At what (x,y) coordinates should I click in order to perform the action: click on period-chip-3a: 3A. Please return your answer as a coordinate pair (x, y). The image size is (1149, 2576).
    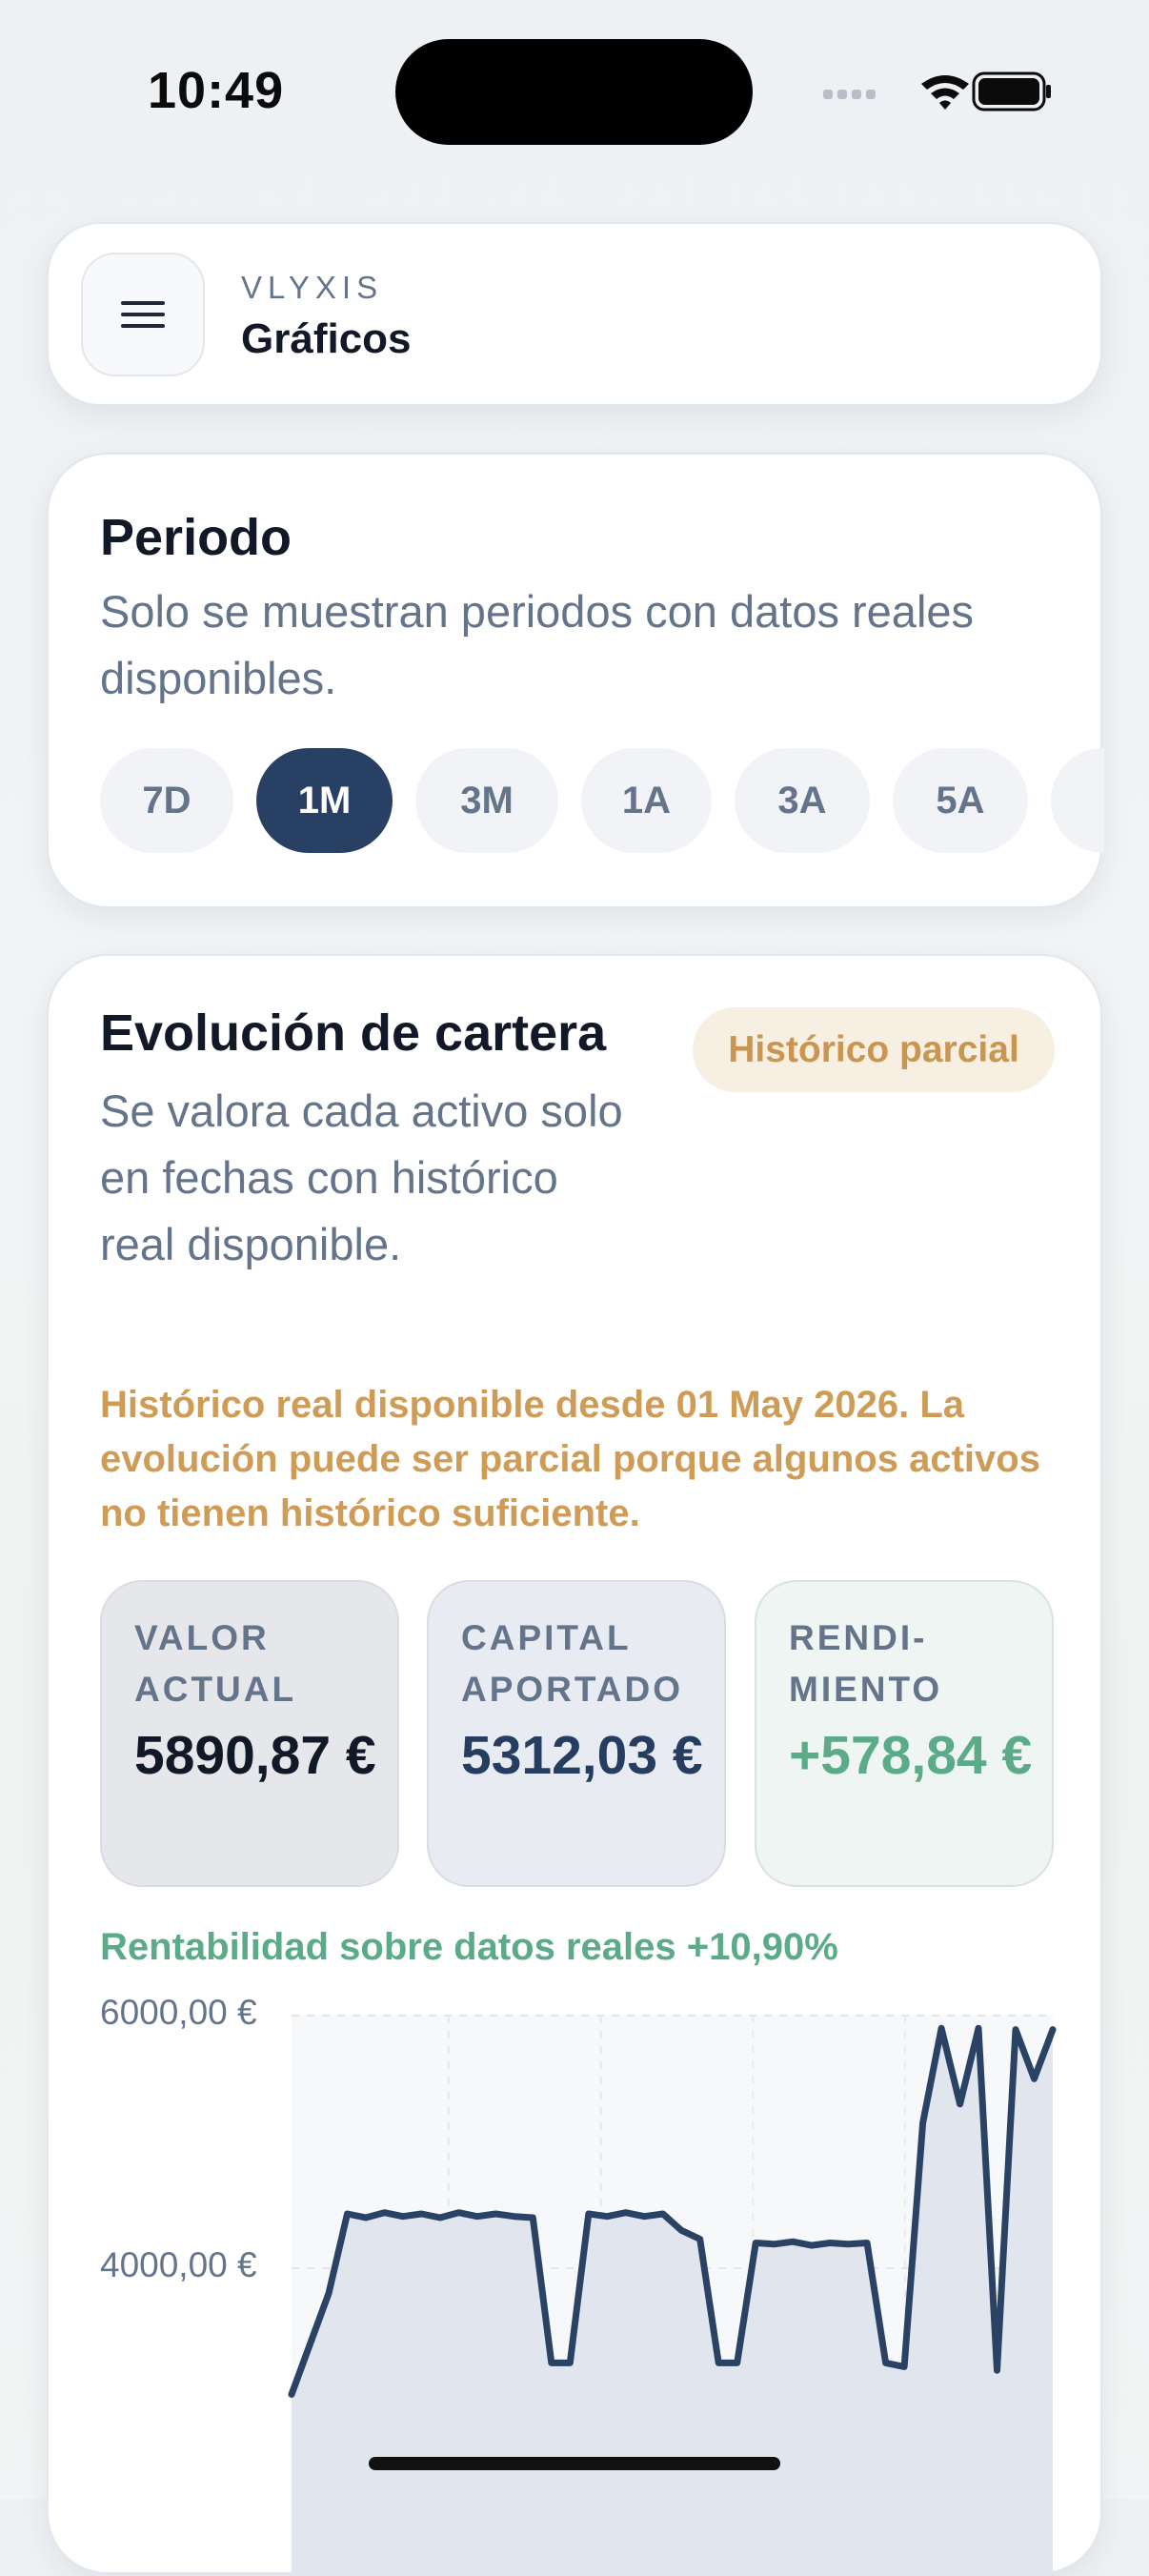
    Looking at the image, I should click on (802, 801).